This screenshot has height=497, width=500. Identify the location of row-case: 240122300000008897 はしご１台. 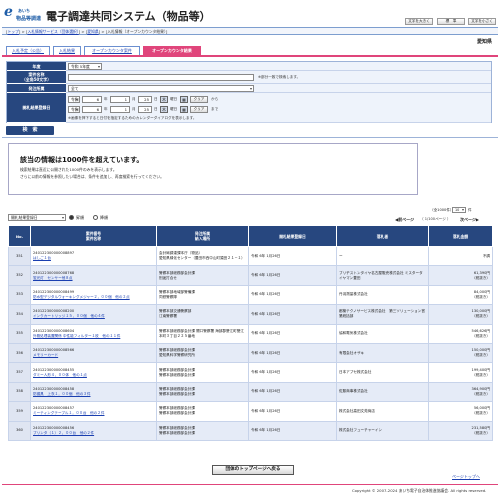
(93, 256).